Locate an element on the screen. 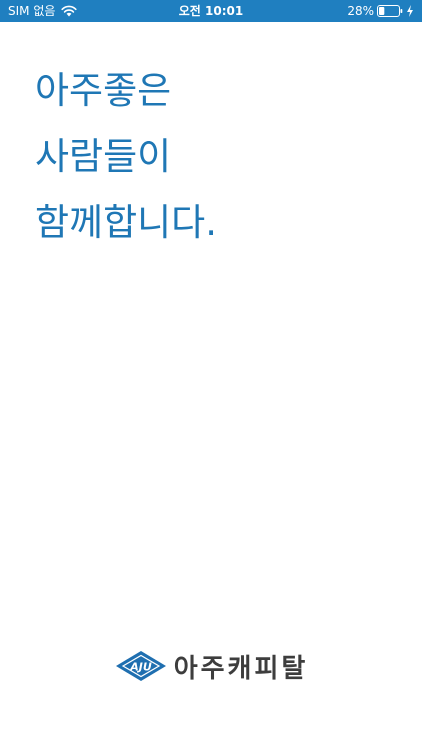  brand-logo: AJU 아주캐피탈 is located at coordinates (211, 666).